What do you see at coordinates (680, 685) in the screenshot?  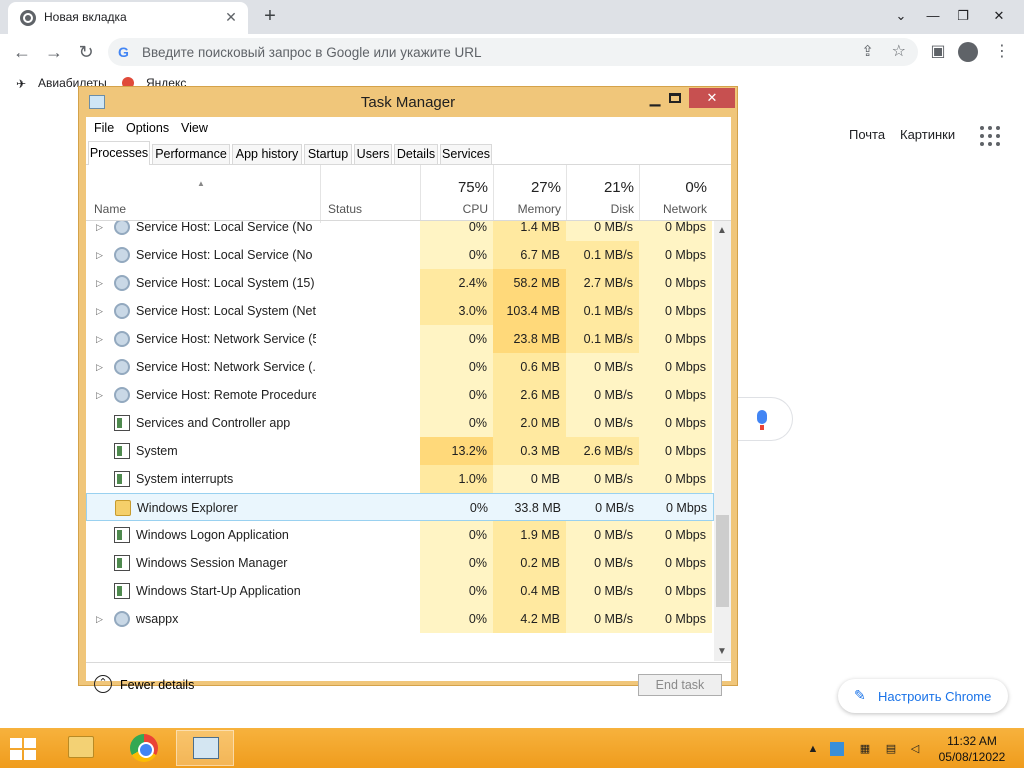 I see `end-task-button: End task` at bounding box center [680, 685].